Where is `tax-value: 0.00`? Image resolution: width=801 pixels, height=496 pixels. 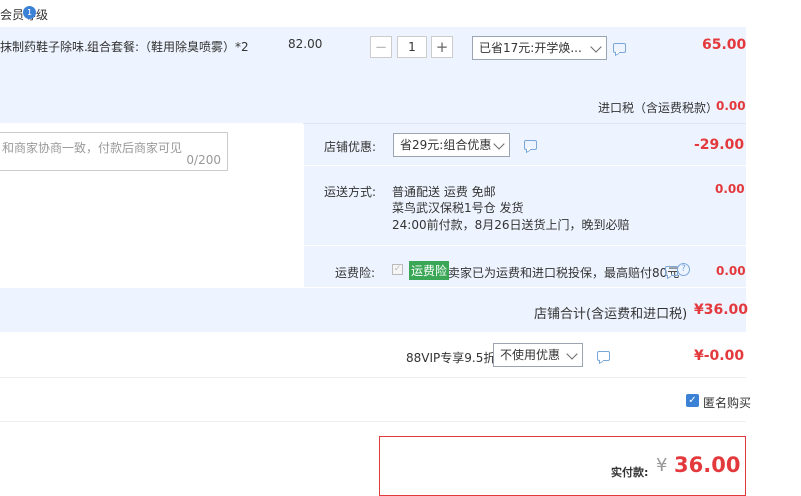
tax-value: 0.00 is located at coordinates (731, 106).